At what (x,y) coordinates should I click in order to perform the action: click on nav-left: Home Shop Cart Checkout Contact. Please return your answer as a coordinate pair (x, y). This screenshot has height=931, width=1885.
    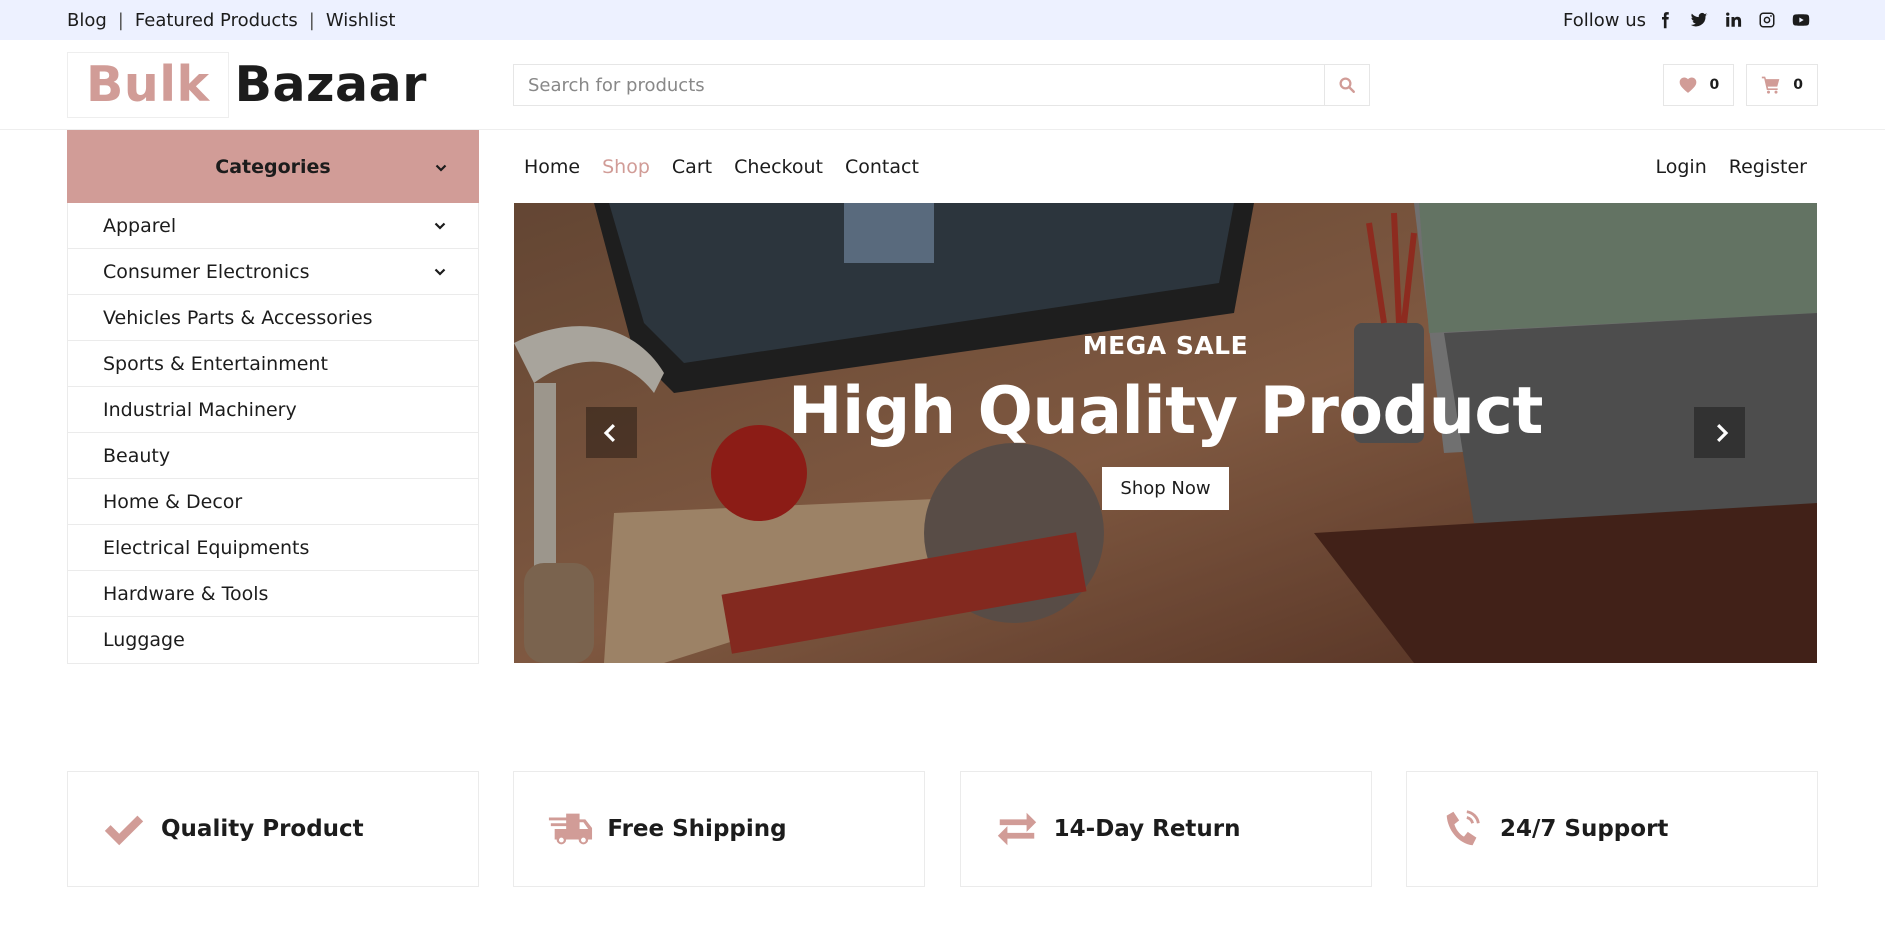
    Looking at the image, I should click on (721, 167).